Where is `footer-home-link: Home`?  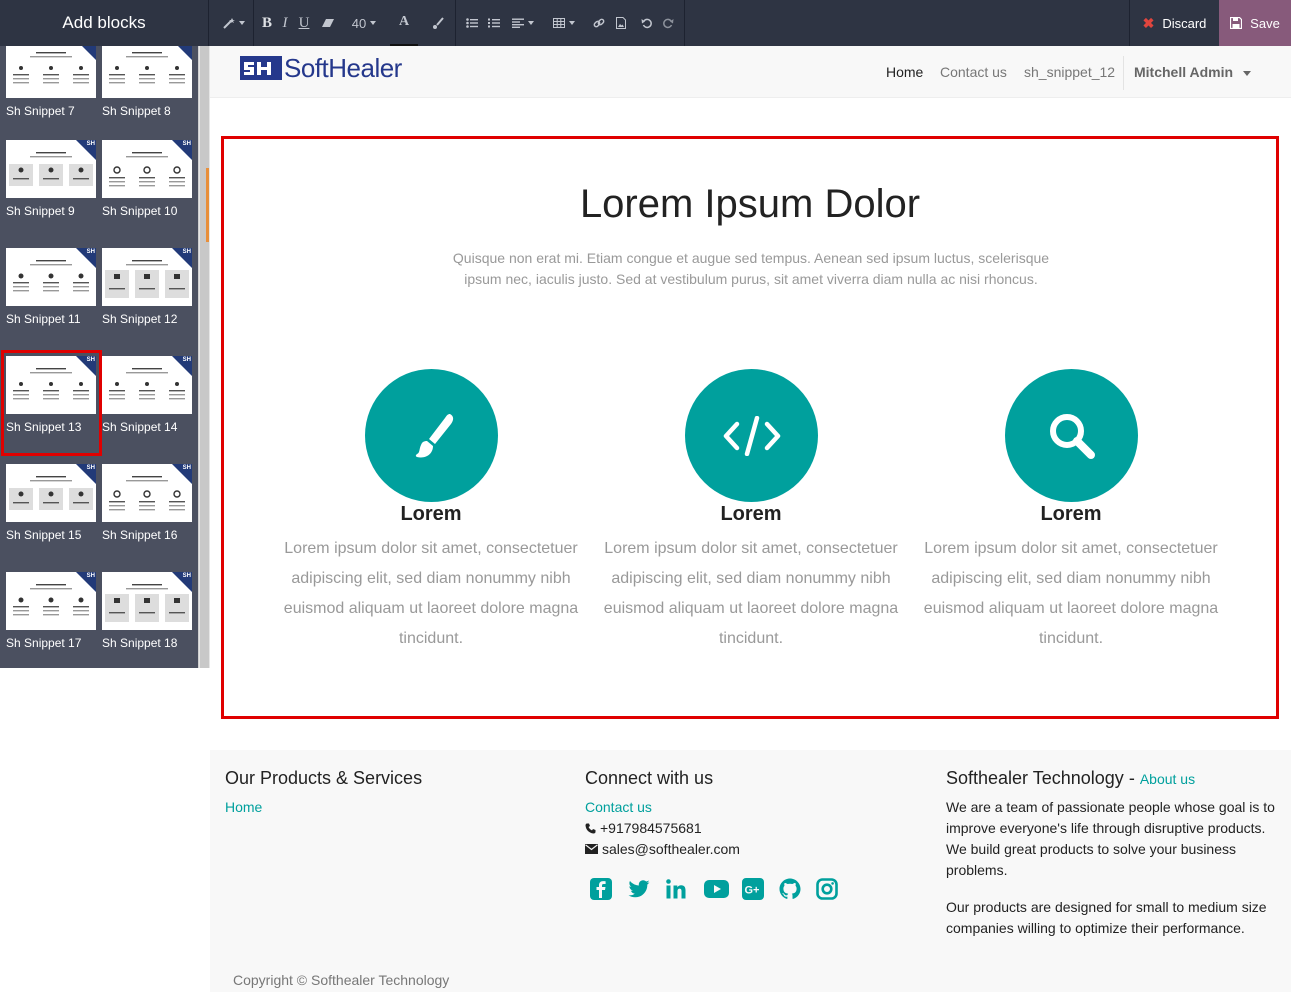 footer-home-link: Home is located at coordinates (243, 807).